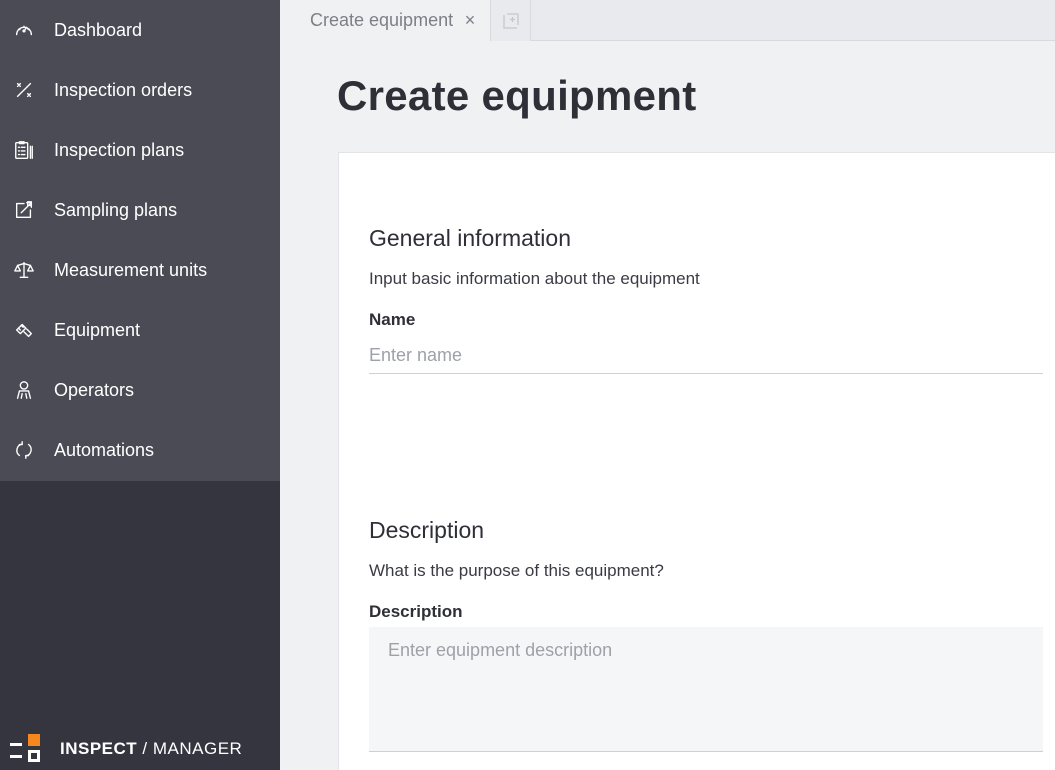  I want to click on percent-icon, so click(24, 90).